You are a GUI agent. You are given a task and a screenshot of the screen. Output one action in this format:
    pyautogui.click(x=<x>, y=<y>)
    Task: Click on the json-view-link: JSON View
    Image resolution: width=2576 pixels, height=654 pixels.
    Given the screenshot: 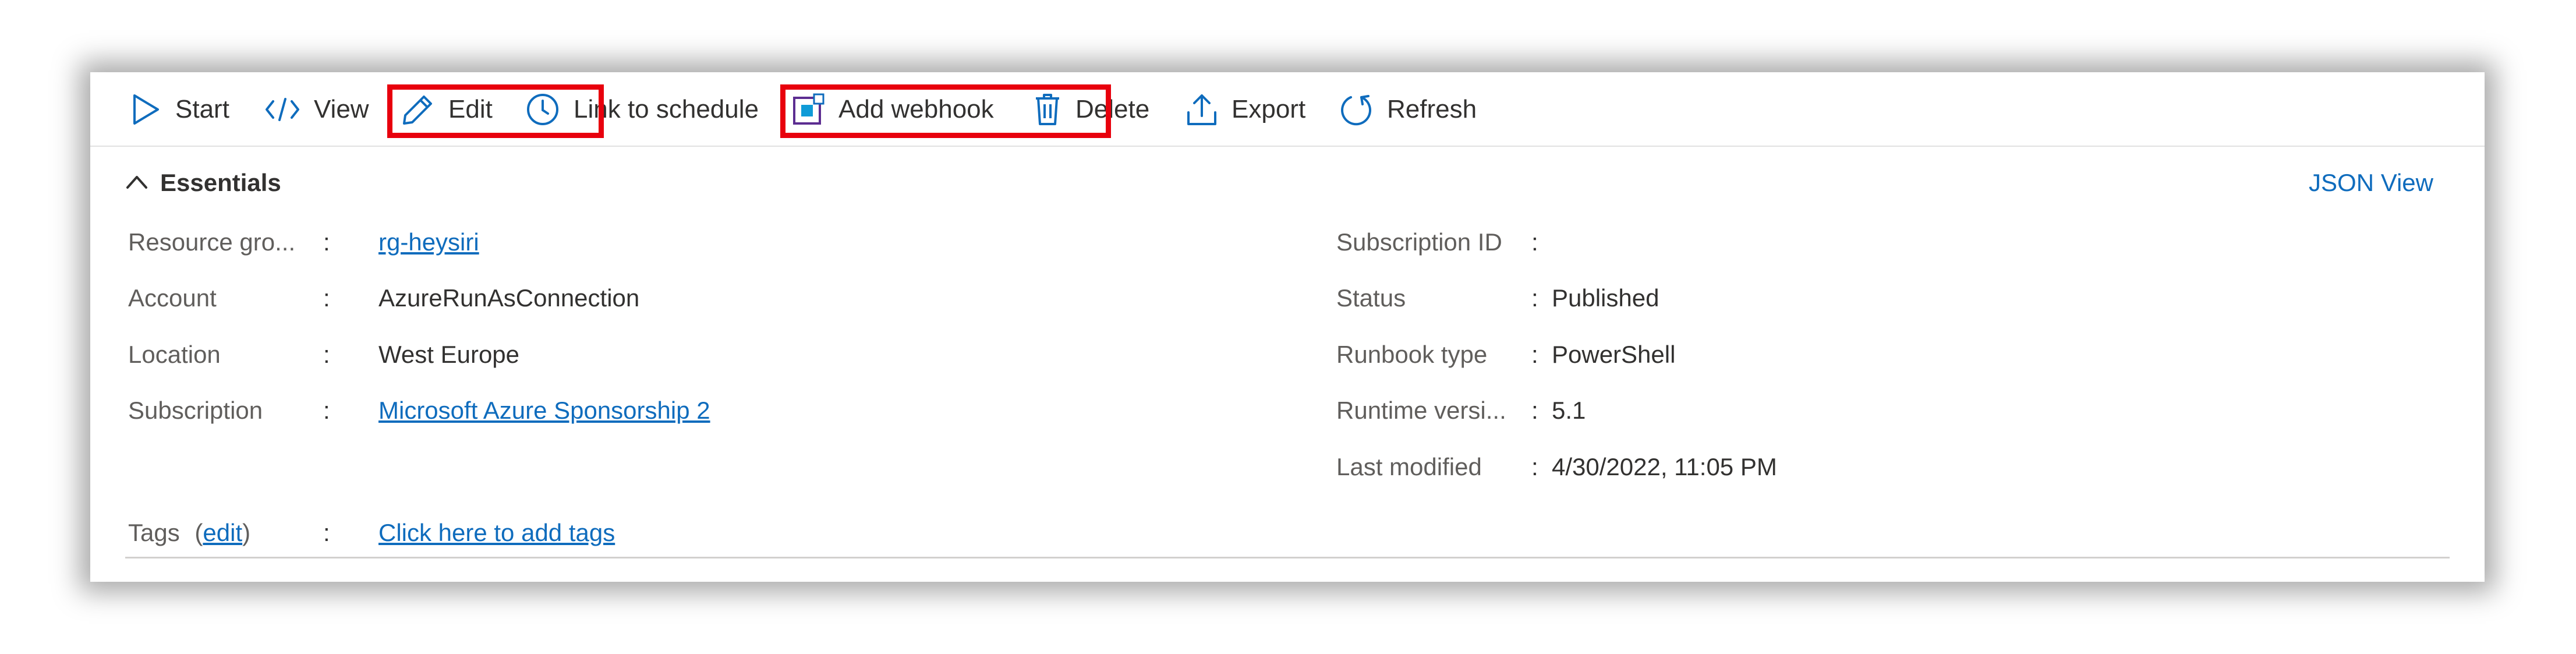 What is the action you would take?
    pyautogui.click(x=2371, y=182)
    